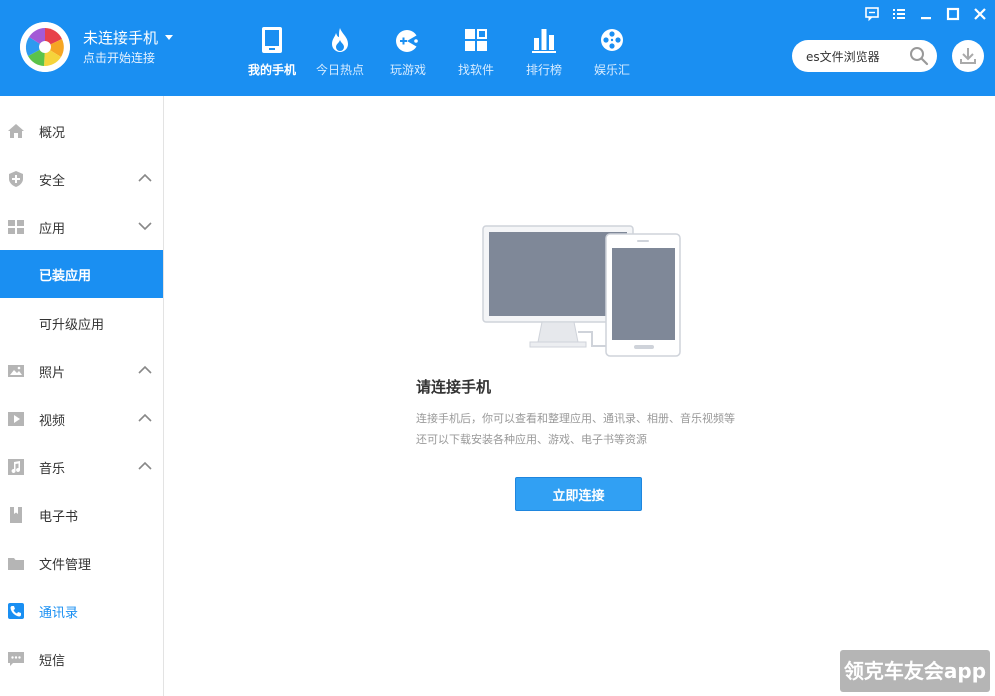 The width and height of the screenshot is (995, 696). I want to click on sidebar-item-label: 应用, so click(52, 229).